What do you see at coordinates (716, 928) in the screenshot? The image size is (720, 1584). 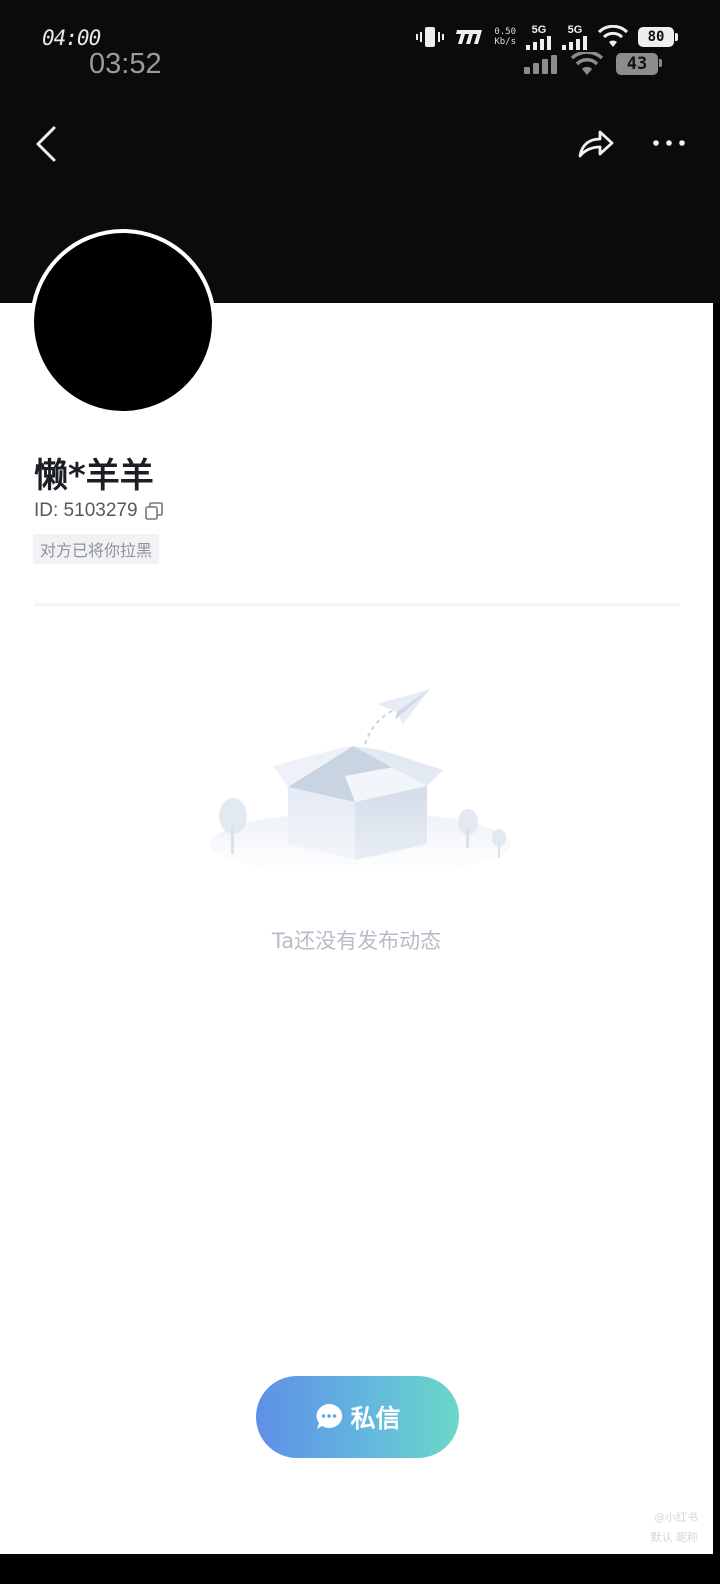 I see `screen-edge` at bounding box center [716, 928].